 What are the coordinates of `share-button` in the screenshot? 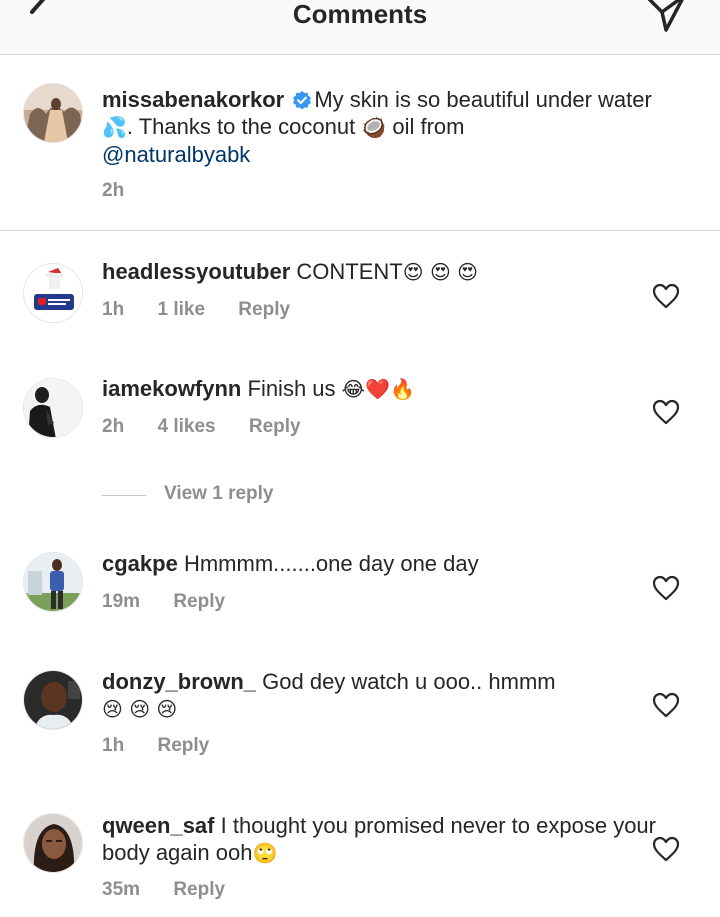 It's located at (664, 17).